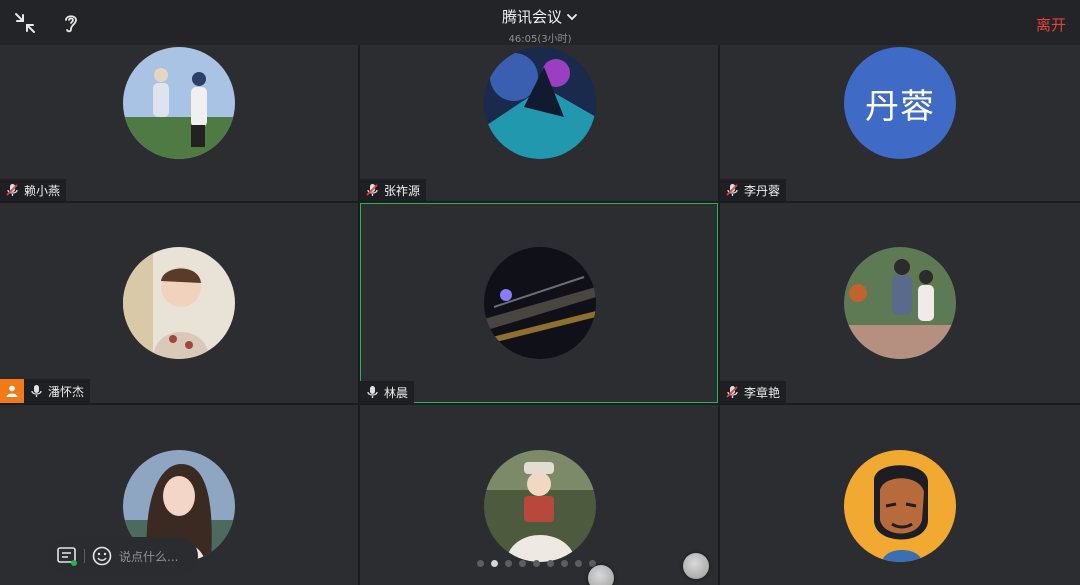 The width and height of the screenshot is (1080, 585). I want to click on participant-name: 李丹蓉, so click(762, 190).